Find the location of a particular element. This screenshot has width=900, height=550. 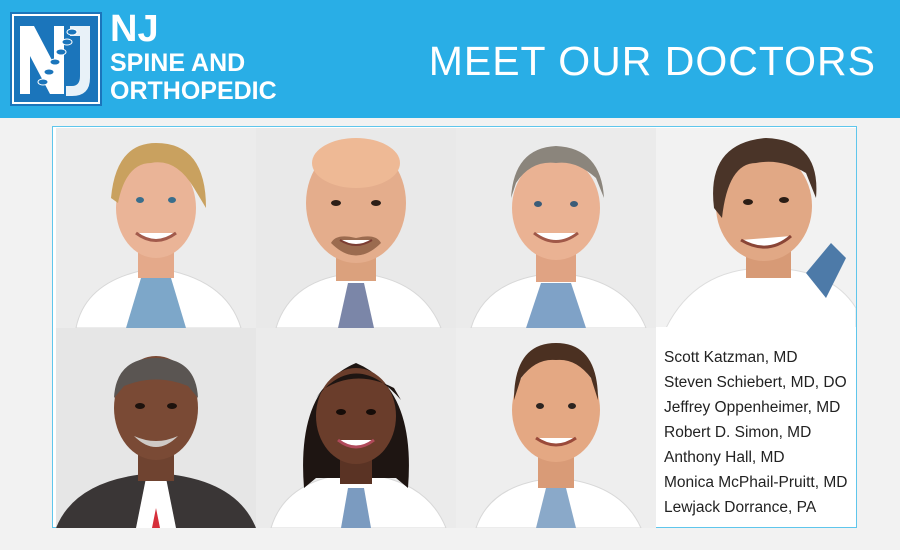

doctor-name: Monica McPhail-Pruitt, MD is located at coordinates (760, 482).